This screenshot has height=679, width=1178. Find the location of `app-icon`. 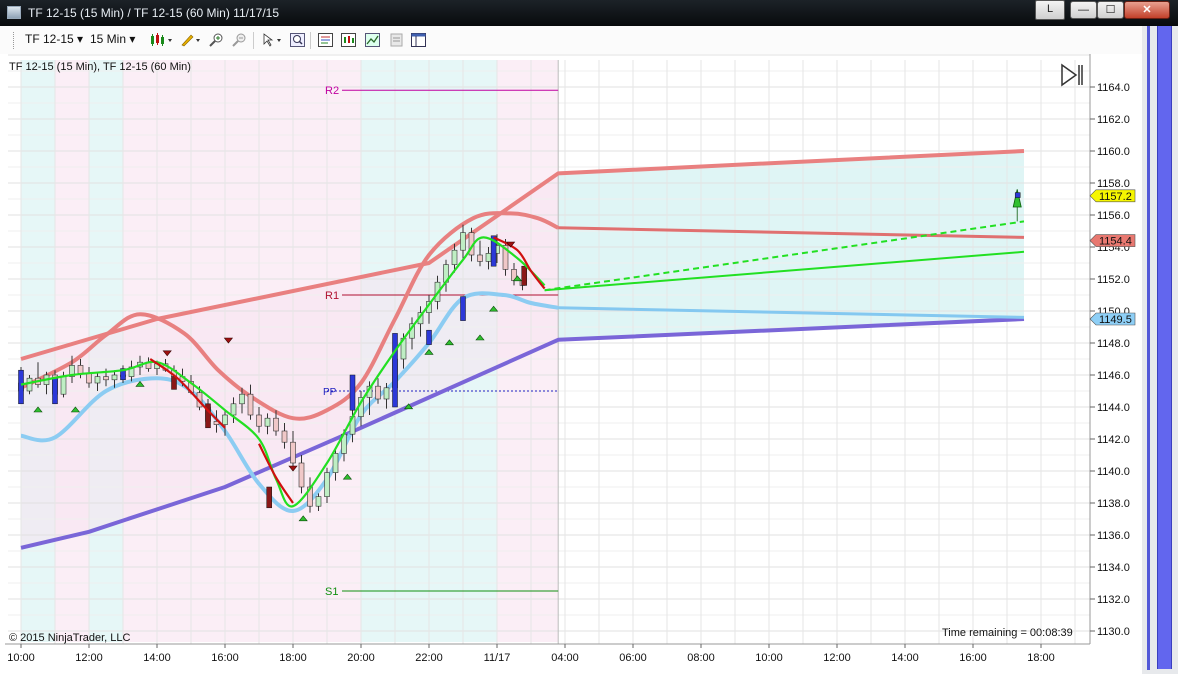

app-icon is located at coordinates (14, 12).